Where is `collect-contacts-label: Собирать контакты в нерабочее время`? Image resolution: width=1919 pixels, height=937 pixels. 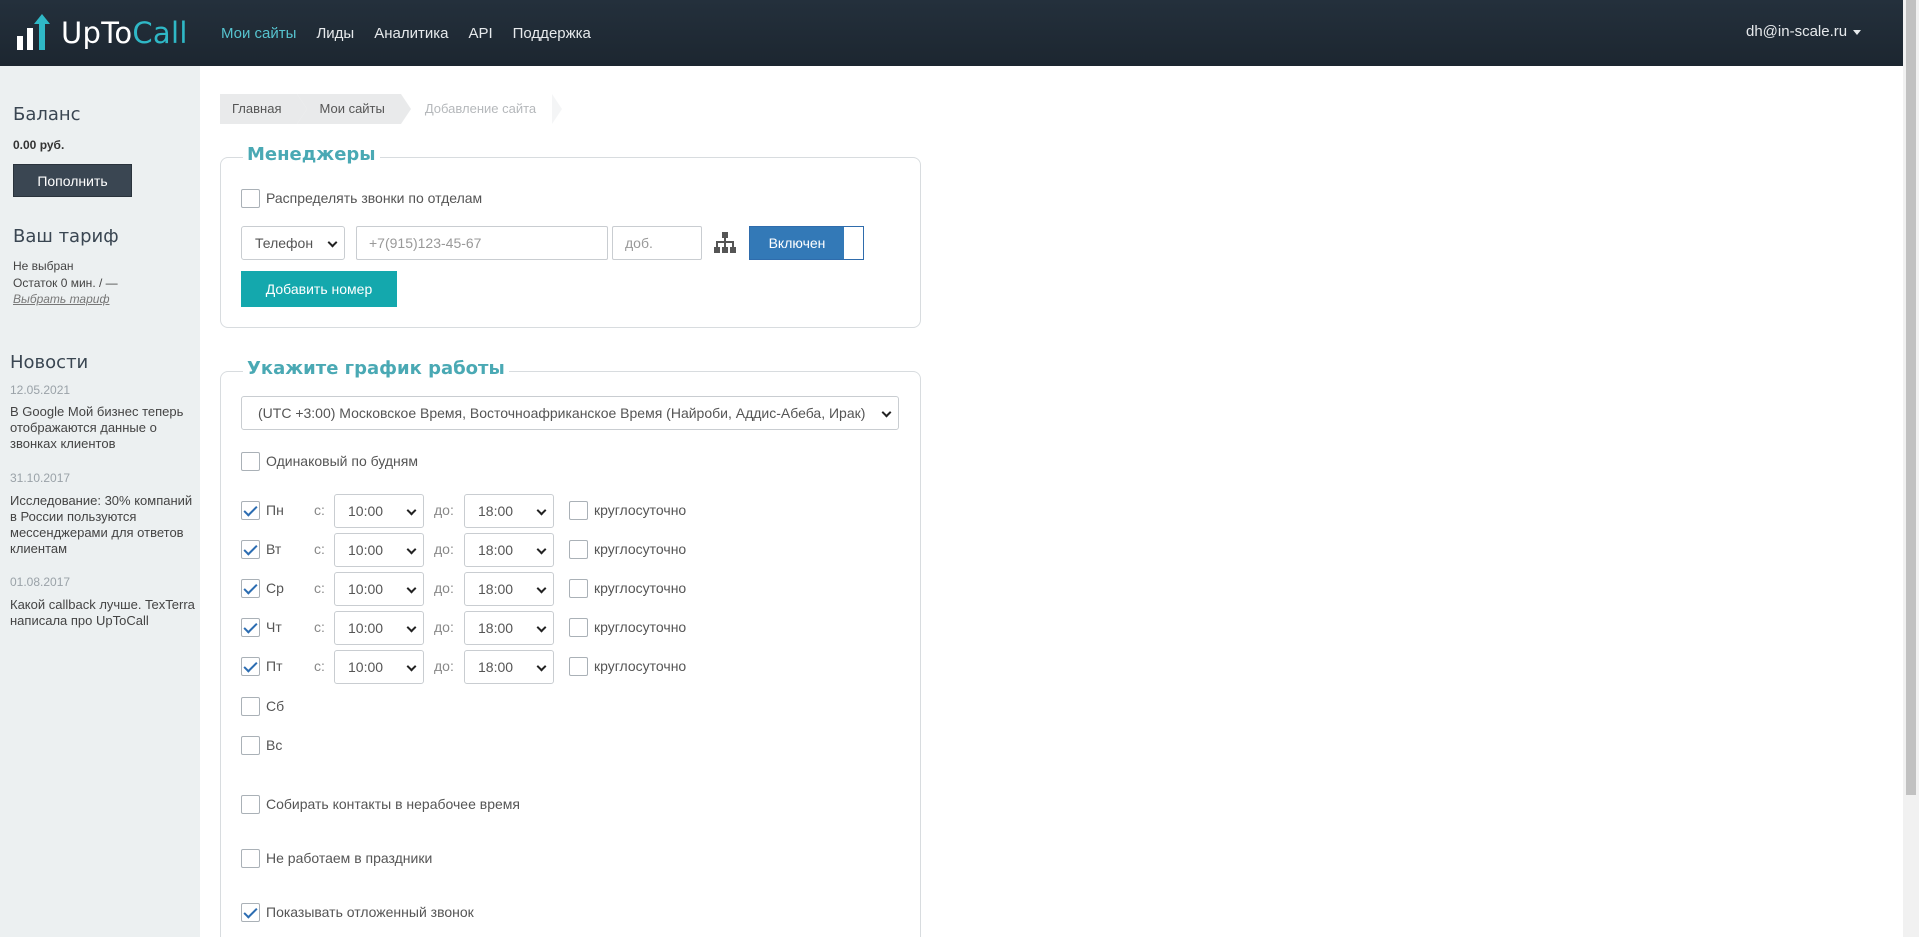 collect-contacts-label: Собирать контакты в нерабочее время is located at coordinates (393, 804).